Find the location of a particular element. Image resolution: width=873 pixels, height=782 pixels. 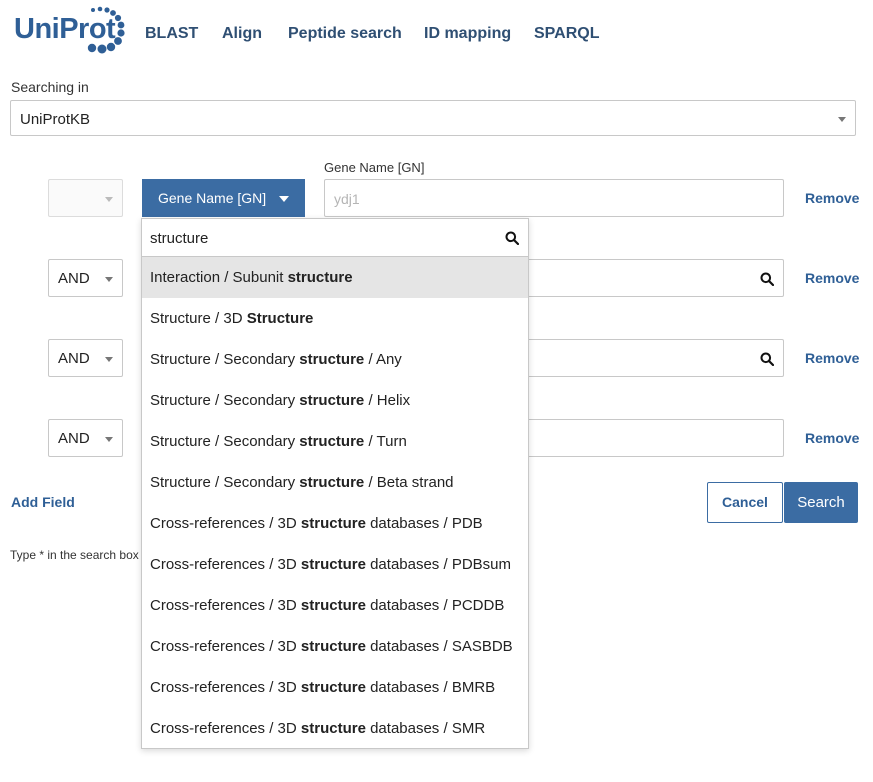

nav-id-mapping: ID mapping is located at coordinates (467, 34).